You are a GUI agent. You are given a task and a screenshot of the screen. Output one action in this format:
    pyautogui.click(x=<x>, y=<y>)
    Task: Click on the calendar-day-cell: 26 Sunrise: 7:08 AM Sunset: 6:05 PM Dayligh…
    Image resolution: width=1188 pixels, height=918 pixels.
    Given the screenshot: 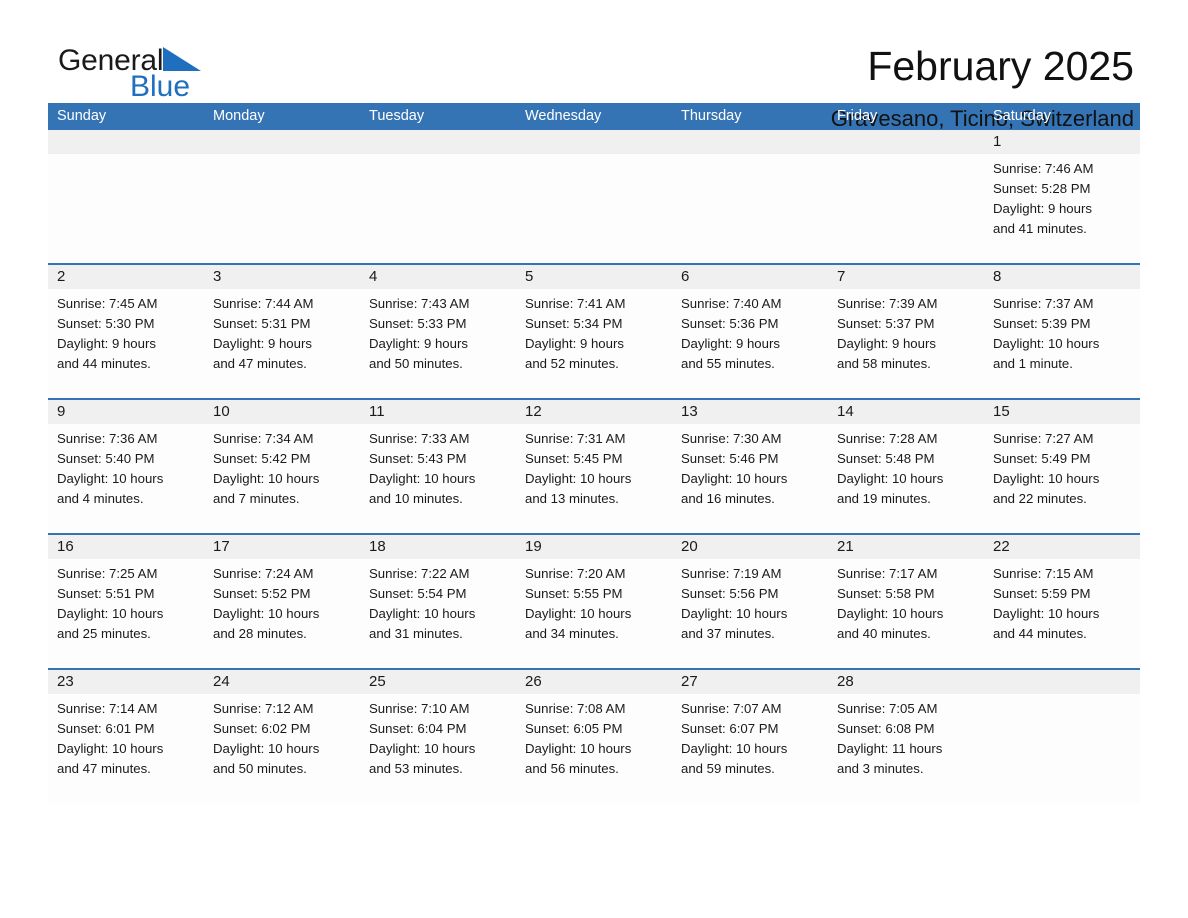 What is the action you would take?
    pyautogui.click(x=594, y=736)
    